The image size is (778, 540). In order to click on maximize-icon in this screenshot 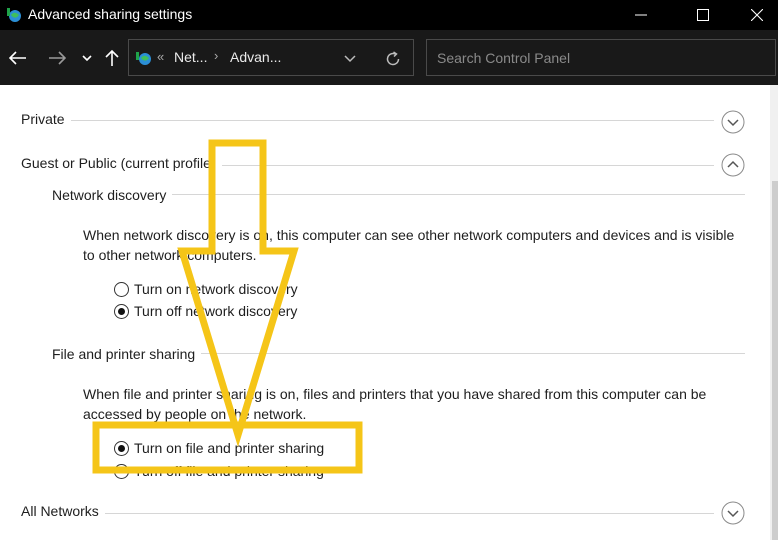, I will do `click(703, 15)`.